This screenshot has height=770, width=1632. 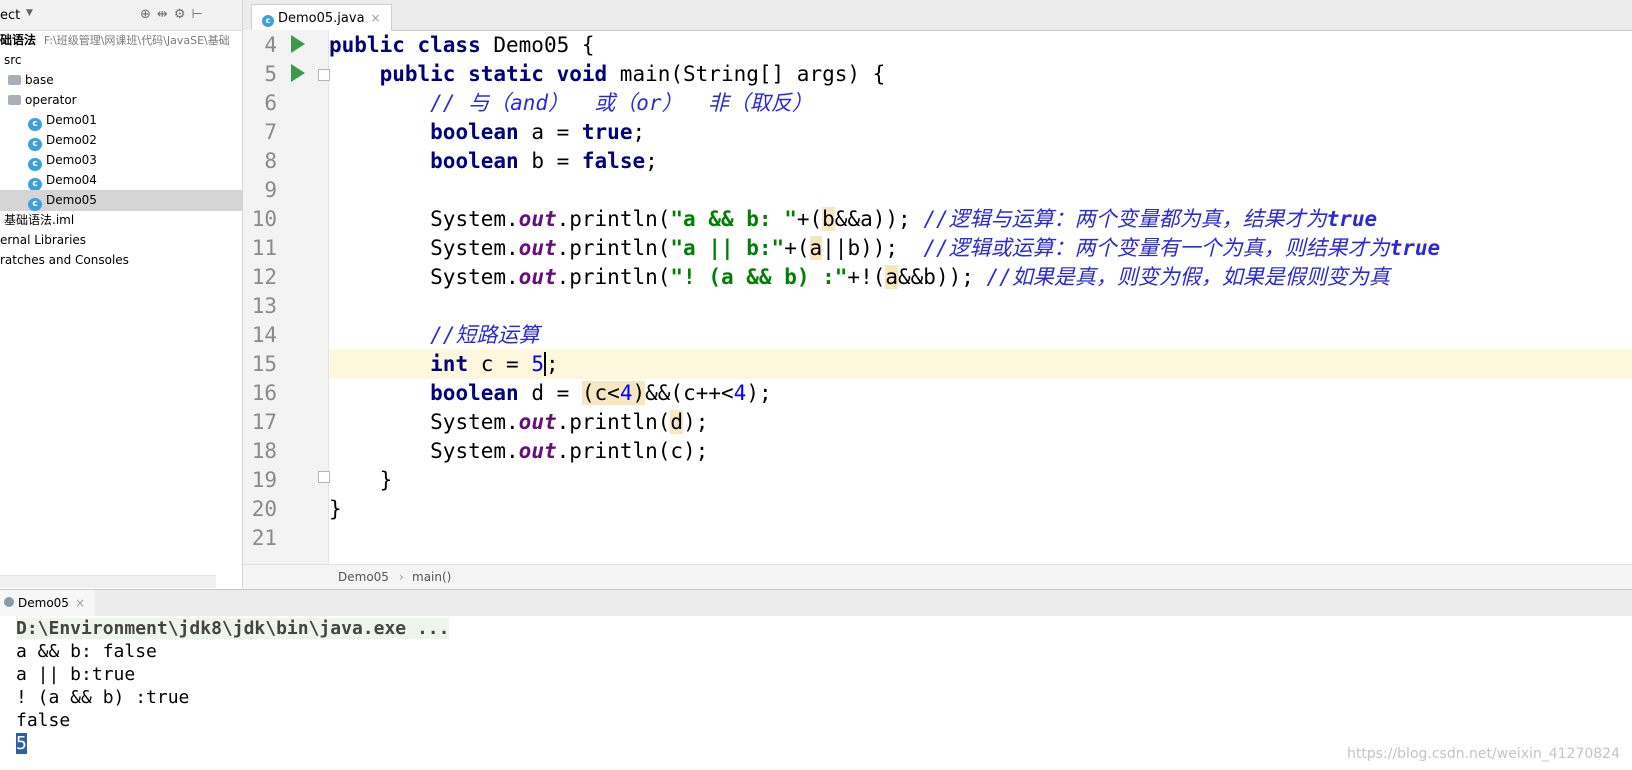 What do you see at coordinates (268, 21) in the screenshot?
I see `class-icon: c` at bounding box center [268, 21].